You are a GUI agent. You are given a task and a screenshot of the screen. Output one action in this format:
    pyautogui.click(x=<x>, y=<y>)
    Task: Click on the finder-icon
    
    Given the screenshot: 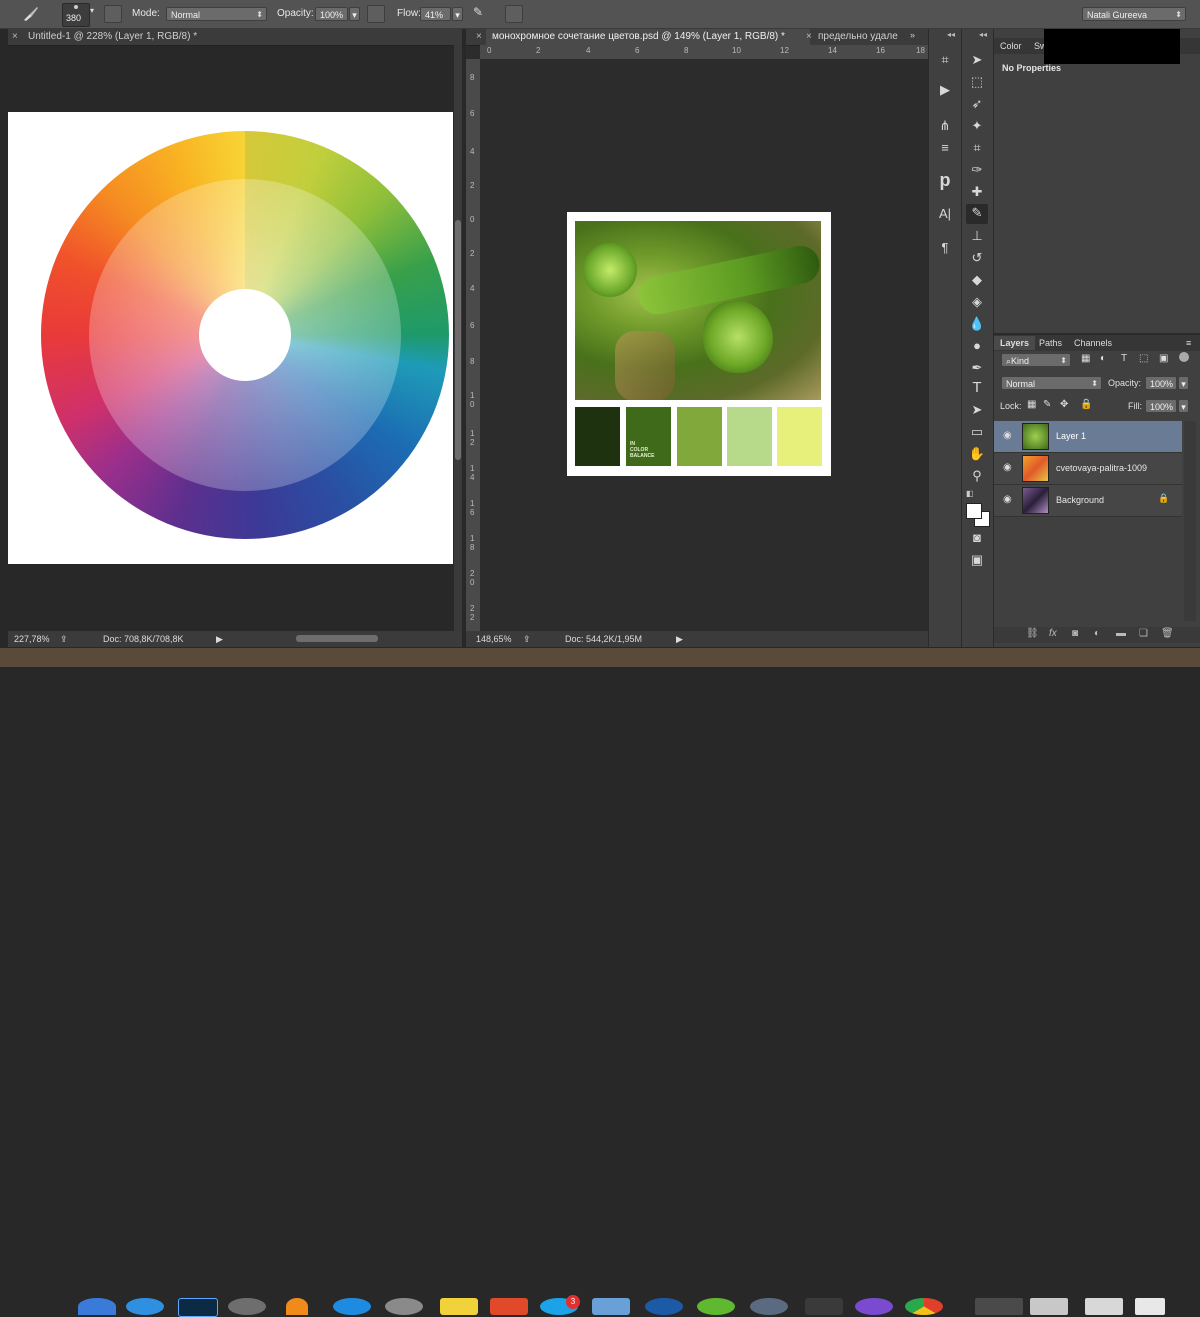 What is the action you would take?
    pyautogui.click(x=97, y=1306)
    